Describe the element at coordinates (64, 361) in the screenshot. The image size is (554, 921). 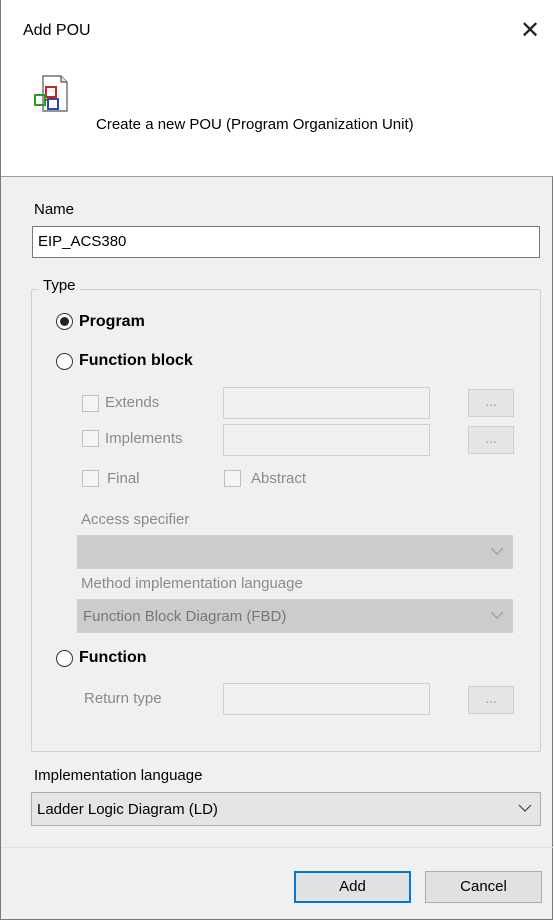
I see `function-block-radio` at that location.